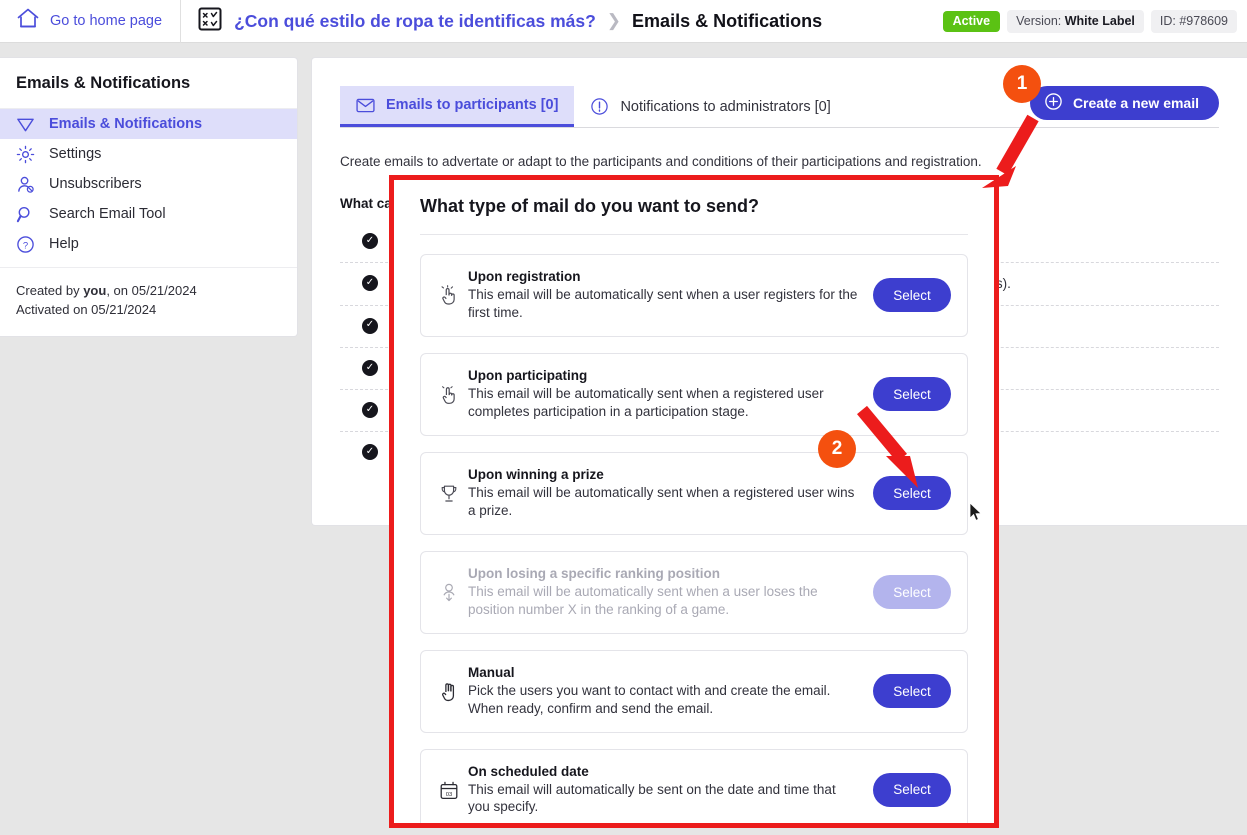 Image resolution: width=1247 pixels, height=835 pixels. Describe the element at coordinates (1022, 84) in the screenshot. I see `annotation-step-badge-1: 1` at that location.